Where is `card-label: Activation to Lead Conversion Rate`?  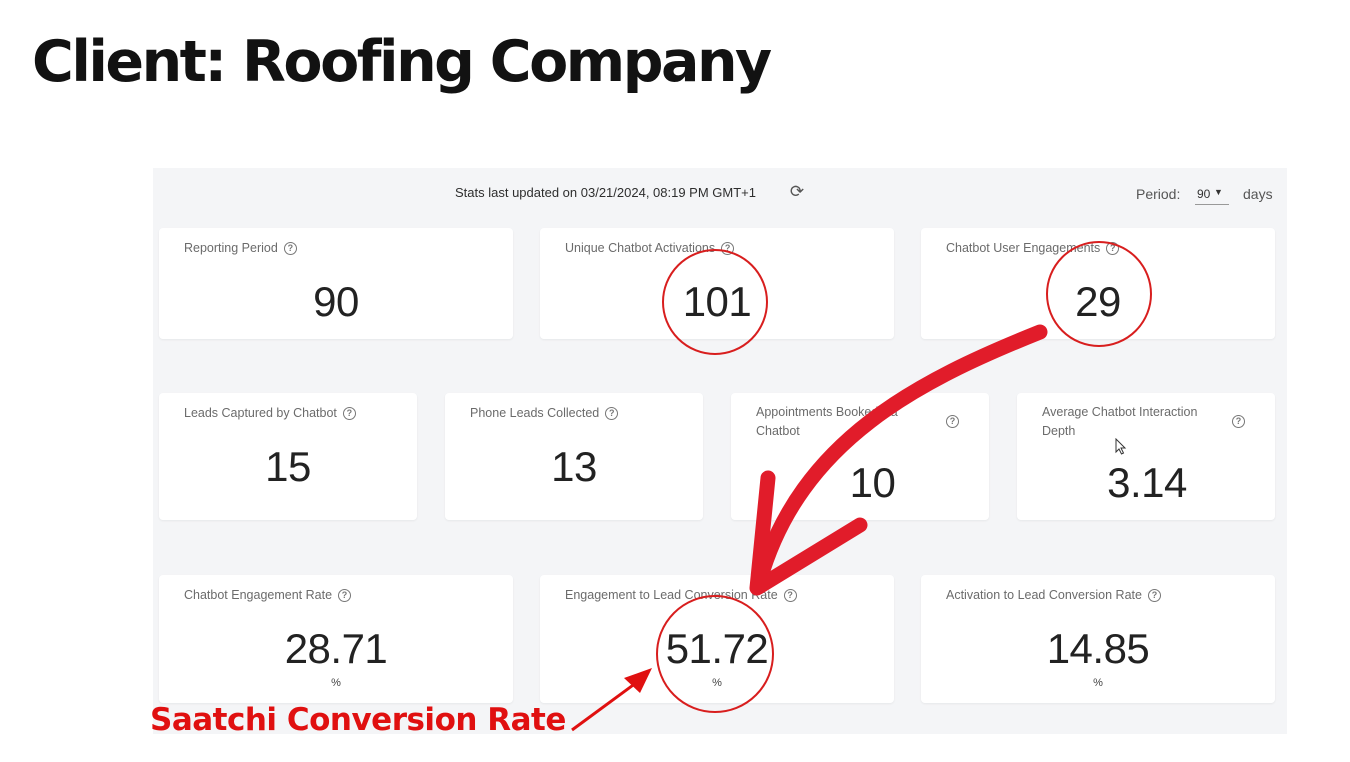
card-label: Activation to Lead Conversion Rate is located at coordinates (1044, 595).